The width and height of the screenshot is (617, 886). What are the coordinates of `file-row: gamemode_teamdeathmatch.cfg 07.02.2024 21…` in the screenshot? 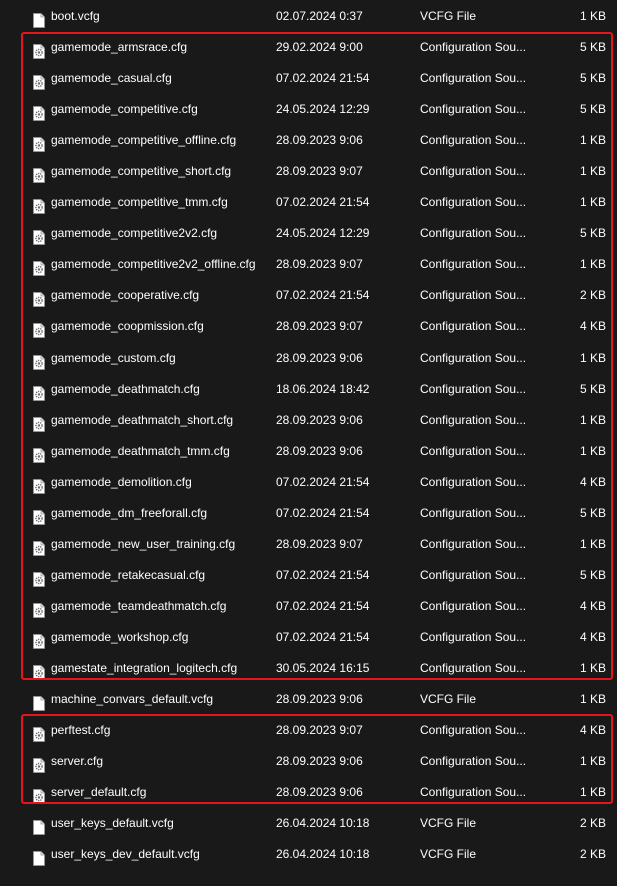 It's located at (308, 606).